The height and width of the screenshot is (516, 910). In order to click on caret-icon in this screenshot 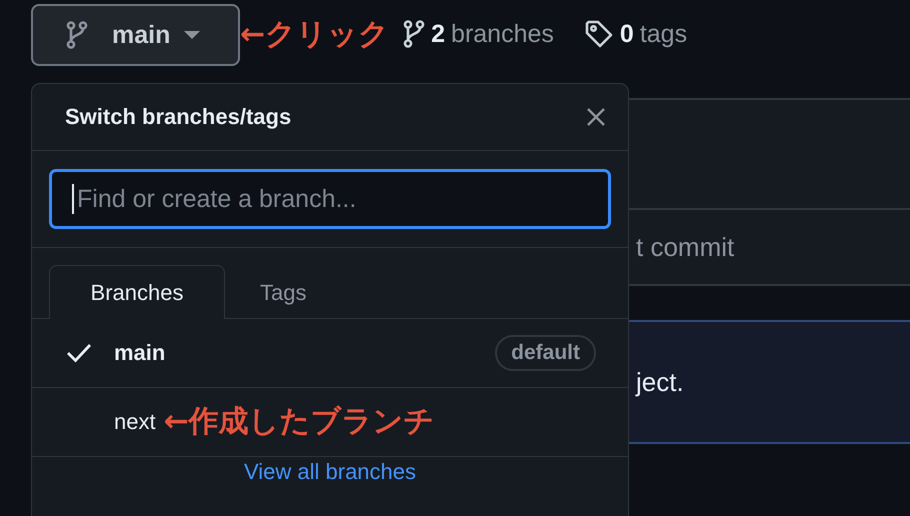, I will do `click(192, 35)`.